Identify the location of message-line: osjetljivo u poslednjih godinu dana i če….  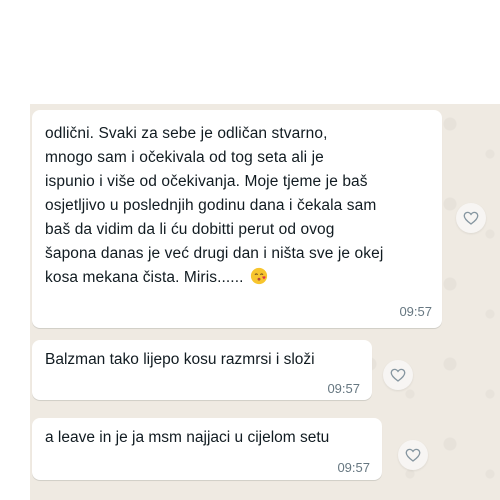
(211, 205).